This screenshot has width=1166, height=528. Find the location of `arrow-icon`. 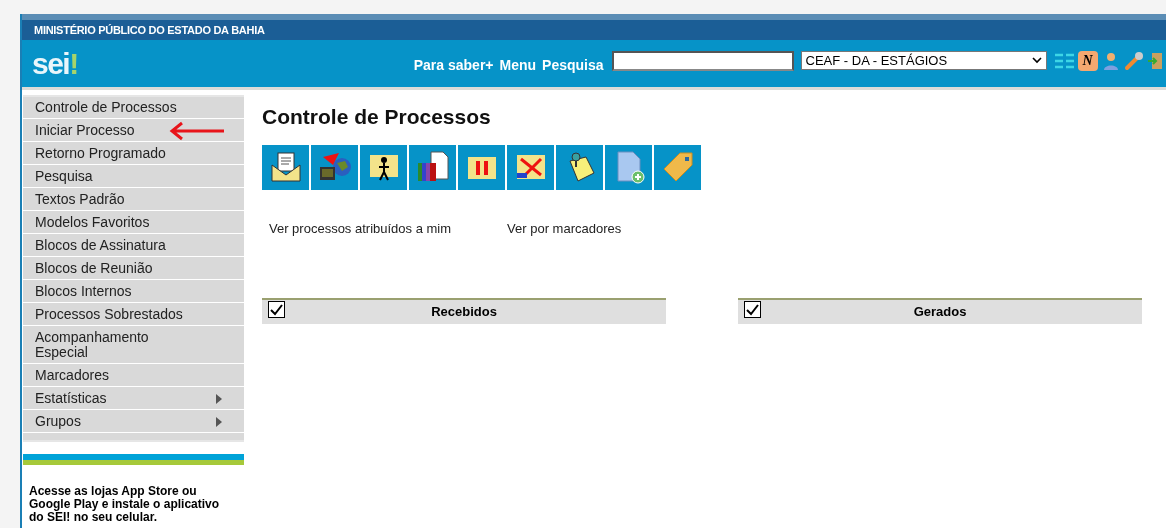

arrow-icon is located at coordinates (196, 131).